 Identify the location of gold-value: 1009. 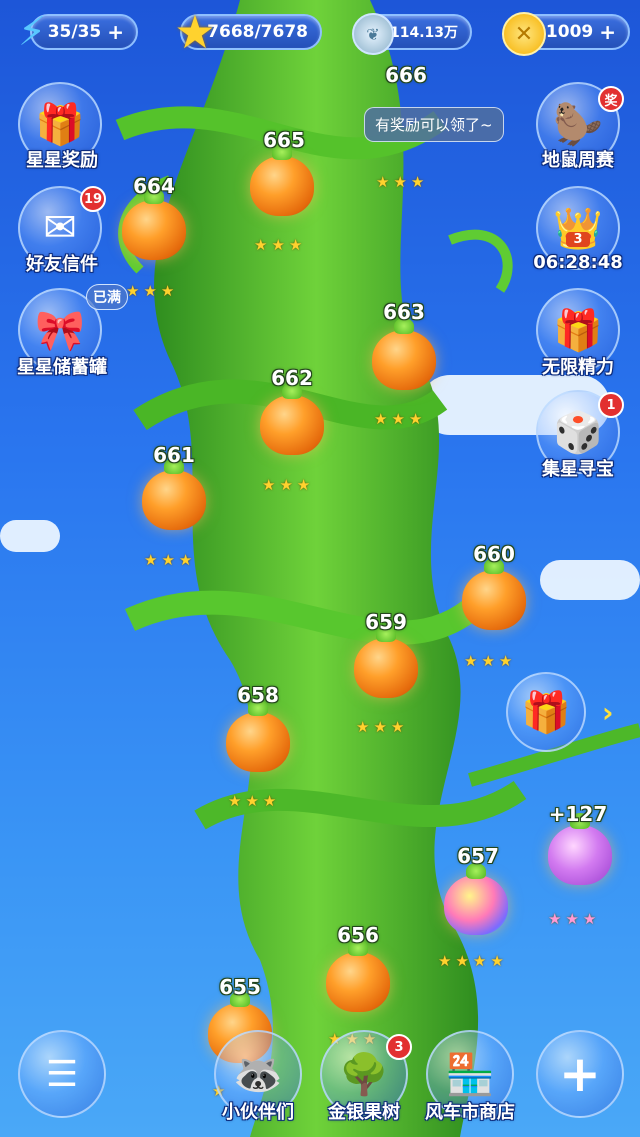
(569, 32).